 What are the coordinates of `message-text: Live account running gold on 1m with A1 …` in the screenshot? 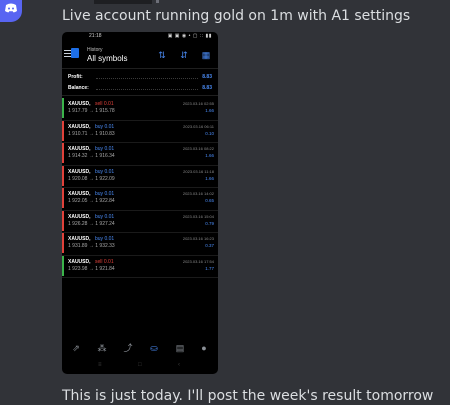 It's located at (236, 16).